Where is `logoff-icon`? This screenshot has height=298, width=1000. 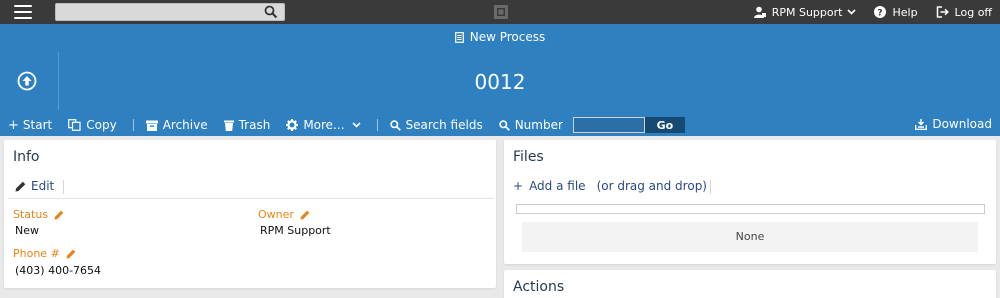 logoff-icon is located at coordinates (942, 12).